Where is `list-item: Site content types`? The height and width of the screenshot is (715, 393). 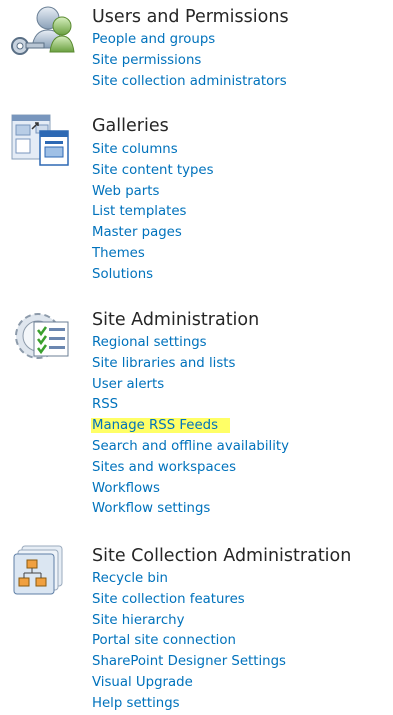 list-item: Site content types is located at coordinates (153, 169).